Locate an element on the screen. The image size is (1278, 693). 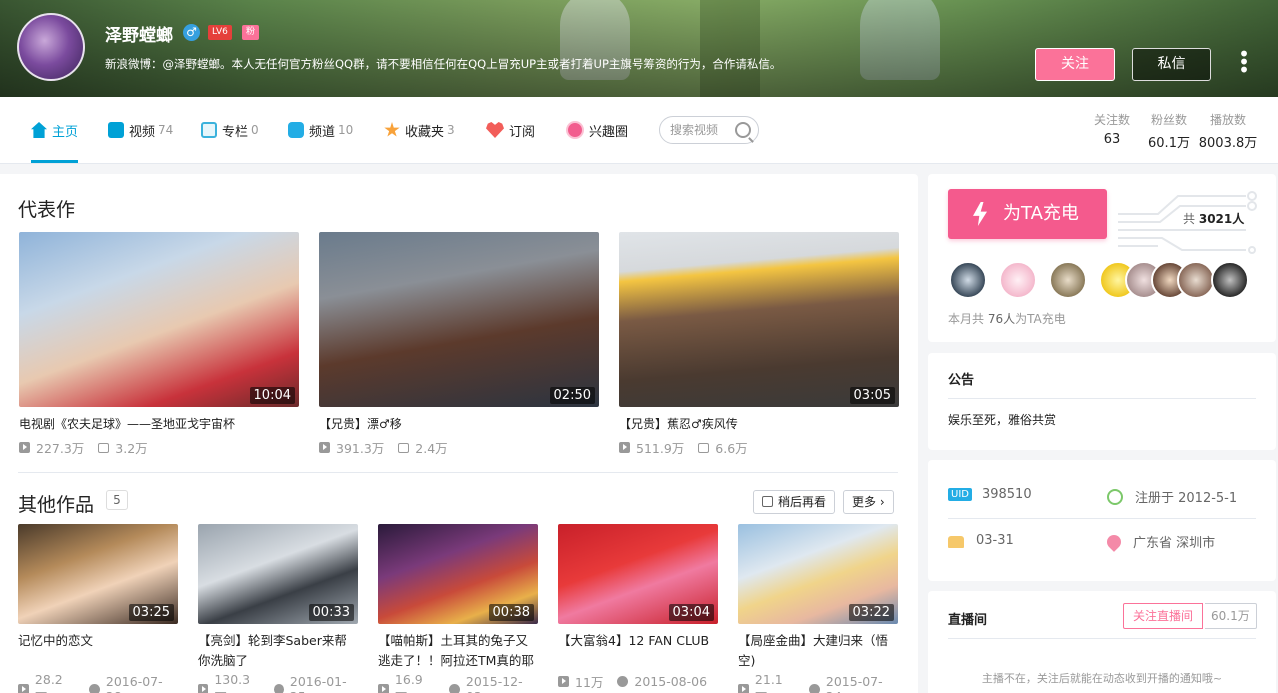
video-date: 2015-08-06 is located at coordinates (671, 681).